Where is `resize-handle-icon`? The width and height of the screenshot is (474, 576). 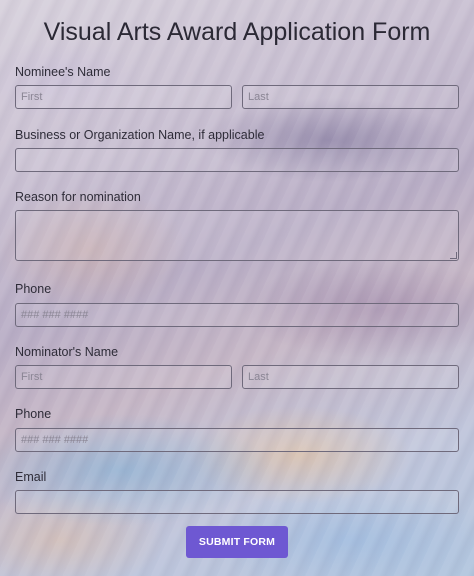
resize-handle-icon is located at coordinates (453, 255).